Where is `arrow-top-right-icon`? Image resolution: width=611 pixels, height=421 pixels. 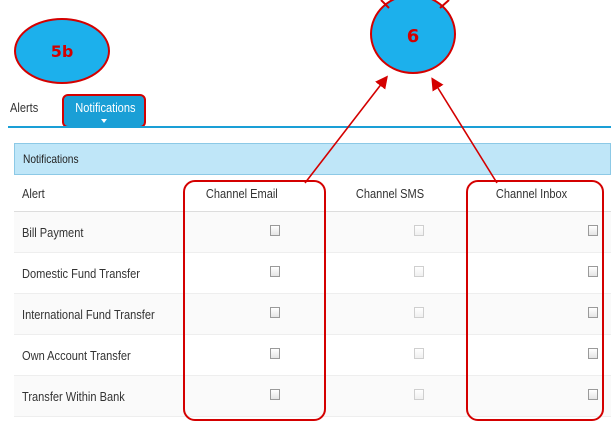
arrow-top-right-icon is located at coordinates (444, 4).